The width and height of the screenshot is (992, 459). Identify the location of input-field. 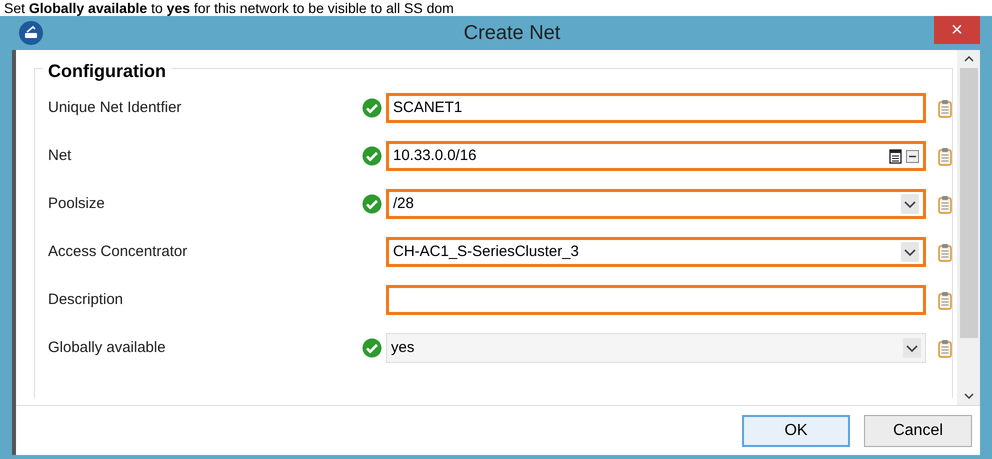
(656, 300).